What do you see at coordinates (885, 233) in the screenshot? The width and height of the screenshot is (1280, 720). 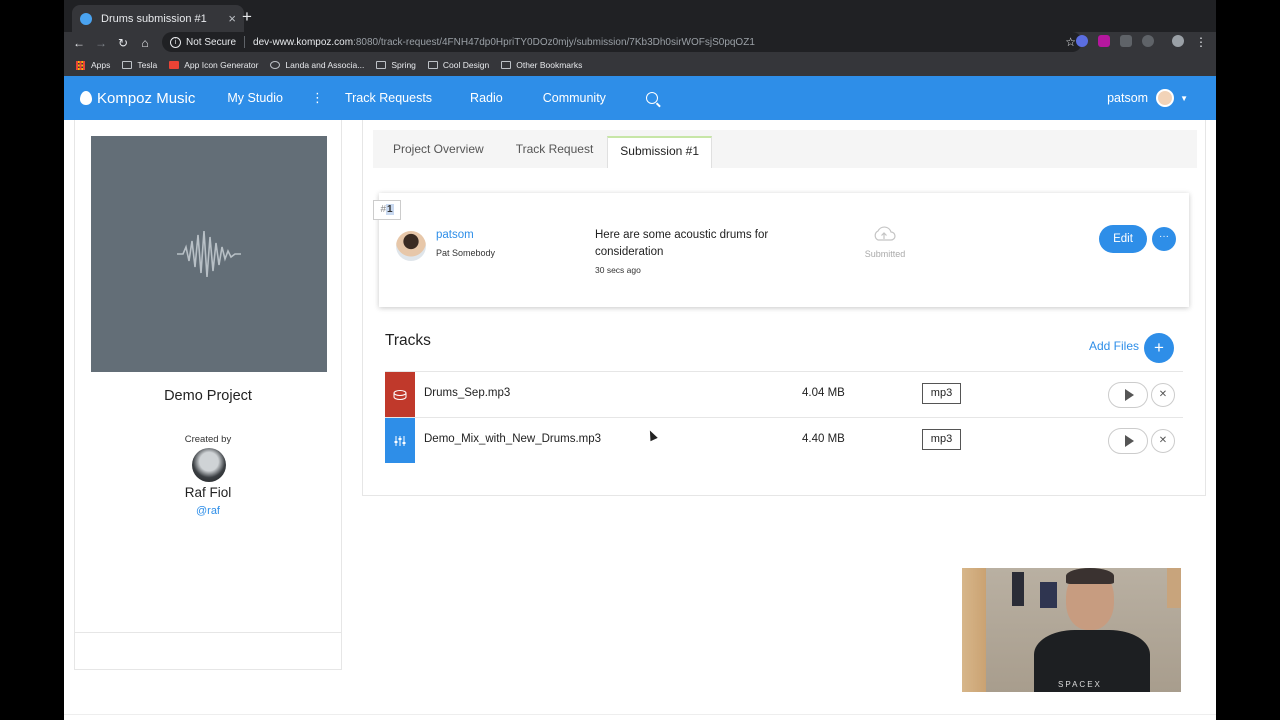 I see `cloud-upload-icon` at bounding box center [885, 233].